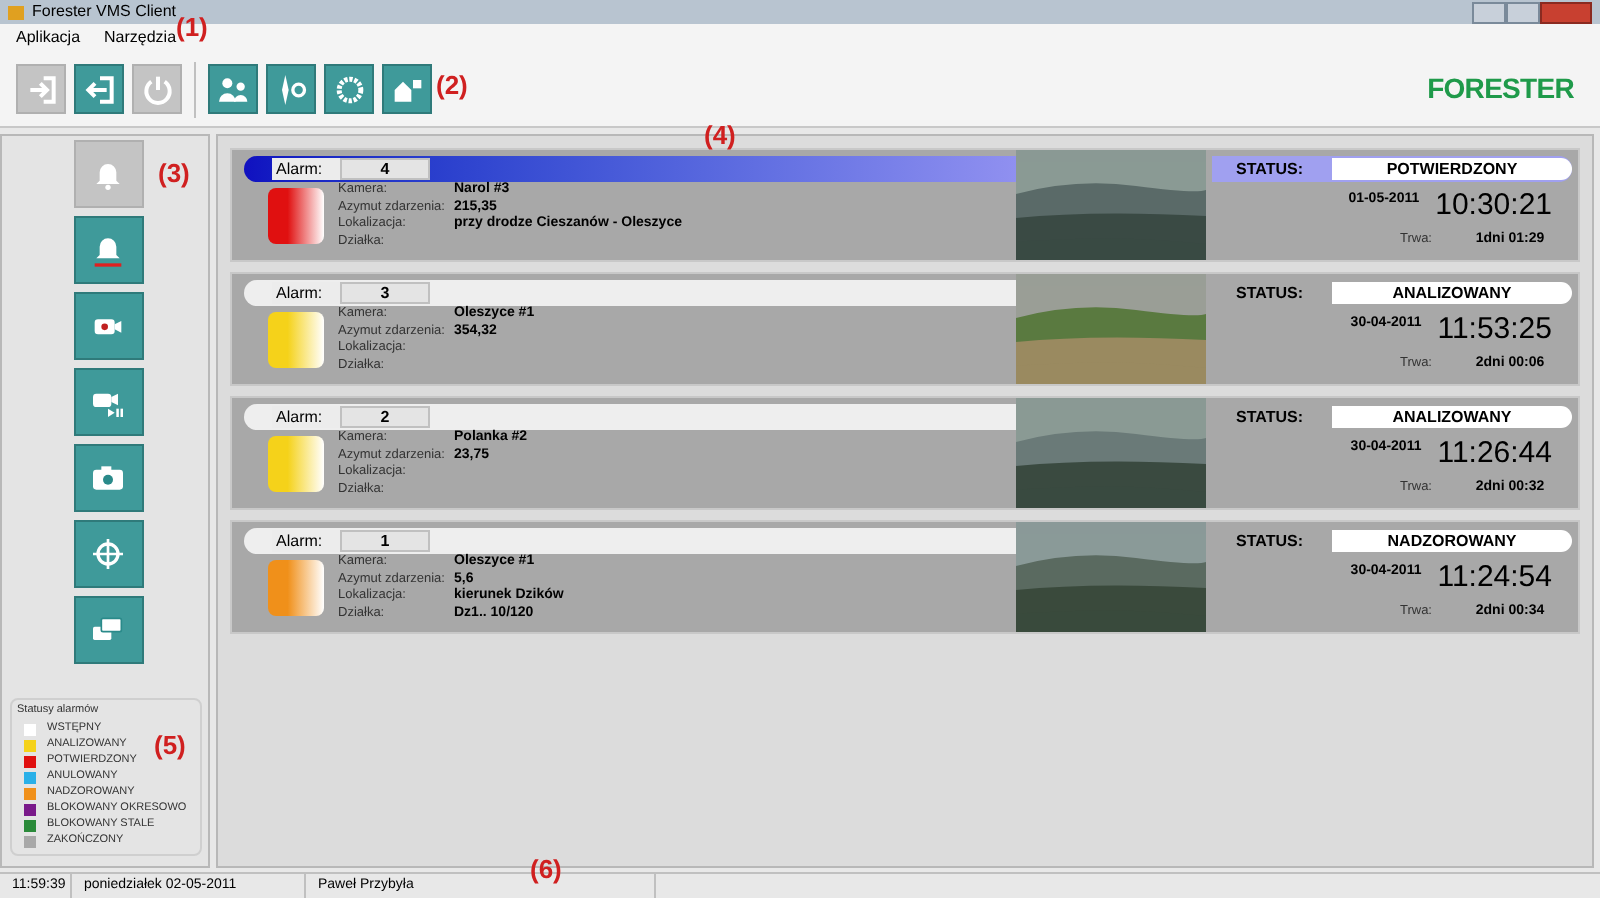 This screenshot has width=1600, height=898. Describe the element at coordinates (140, 38) in the screenshot. I see `menu-item: Narzędzia` at that location.